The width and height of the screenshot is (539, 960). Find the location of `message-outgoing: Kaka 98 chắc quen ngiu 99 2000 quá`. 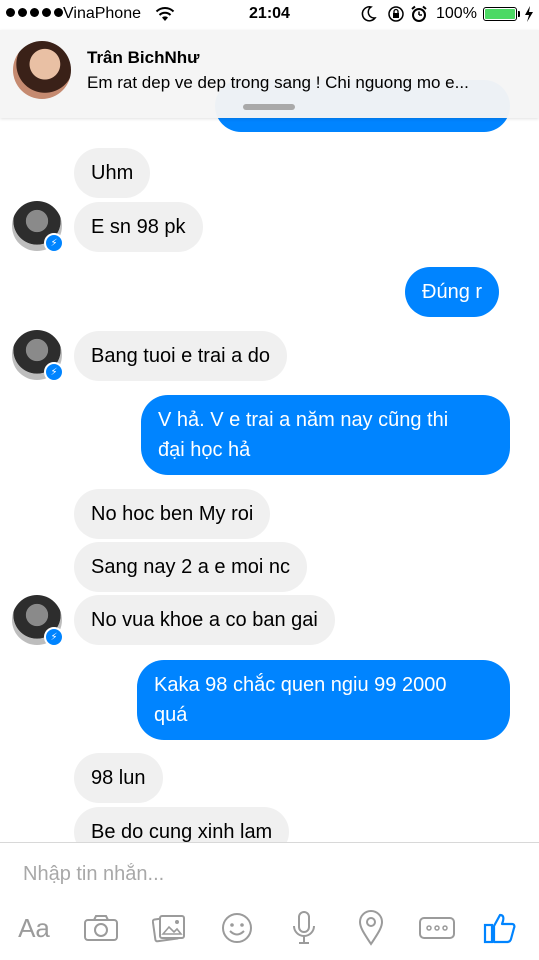

message-outgoing: Kaka 98 chắc quen ngiu 99 2000 quá is located at coordinates (323, 700).